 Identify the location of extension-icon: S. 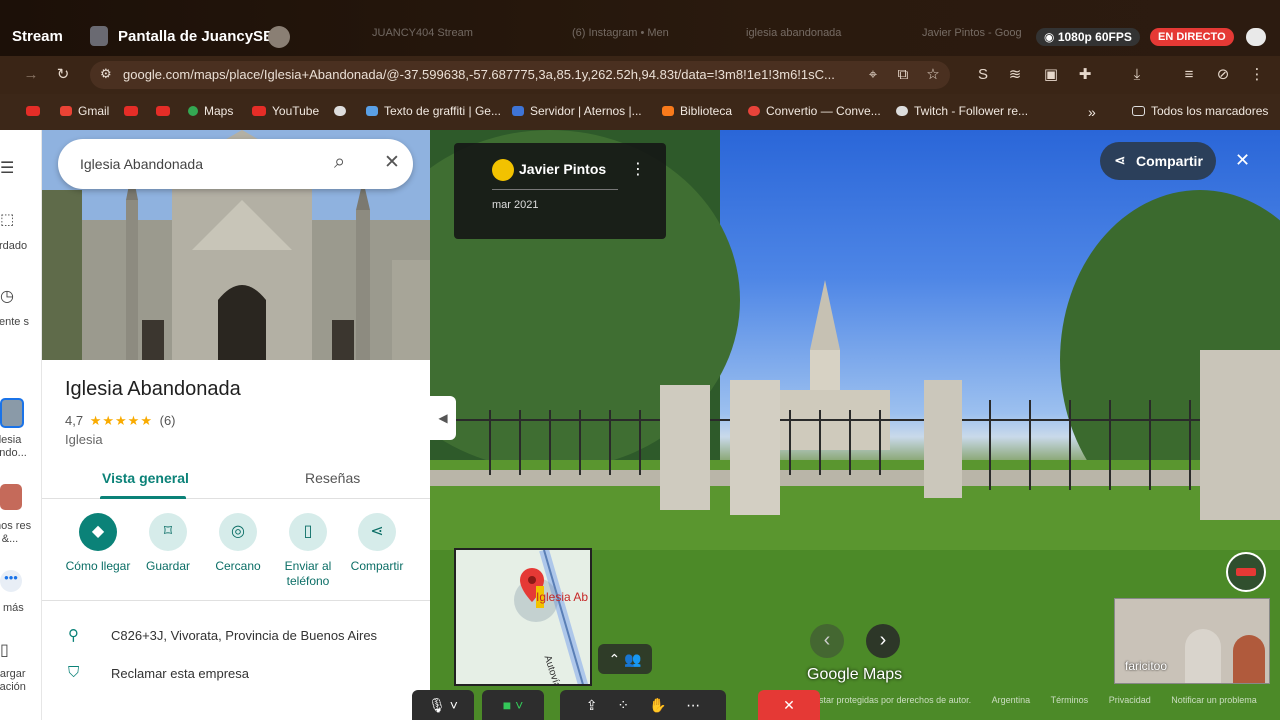
(983, 75).